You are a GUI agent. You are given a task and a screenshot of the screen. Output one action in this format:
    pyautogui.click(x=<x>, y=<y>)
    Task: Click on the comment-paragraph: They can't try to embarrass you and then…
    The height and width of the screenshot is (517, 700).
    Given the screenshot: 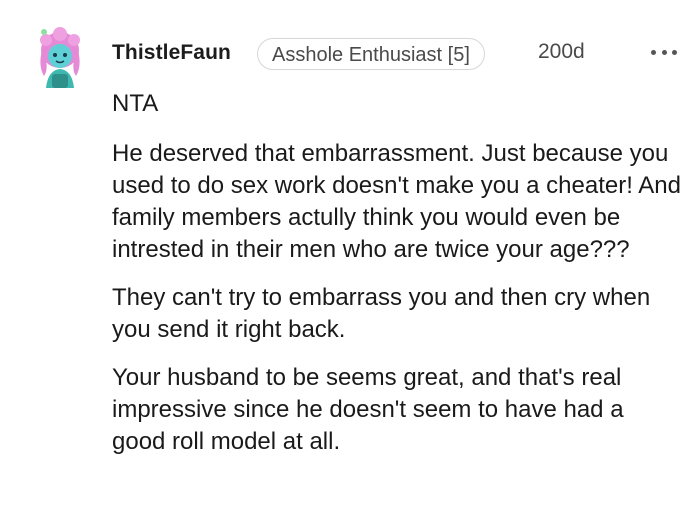 What is the action you would take?
    pyautogui.click(x=381, y=313)
    